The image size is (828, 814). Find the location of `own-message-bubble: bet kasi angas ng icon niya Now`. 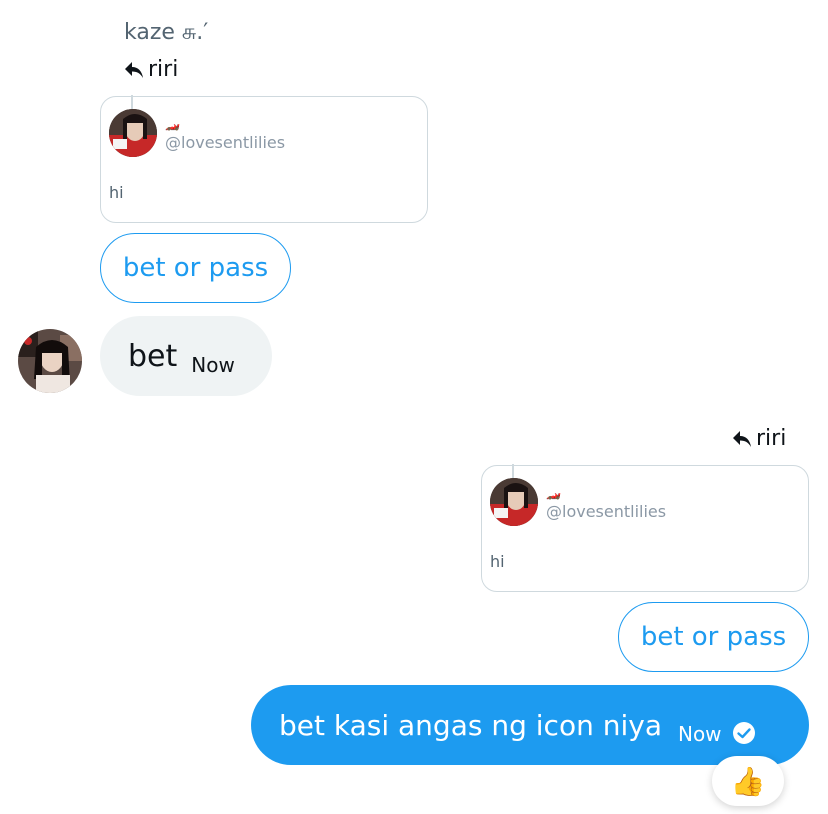

own-message-bubble: bet kasi angas ng icon niya Now is located at coordinates (530, 725).